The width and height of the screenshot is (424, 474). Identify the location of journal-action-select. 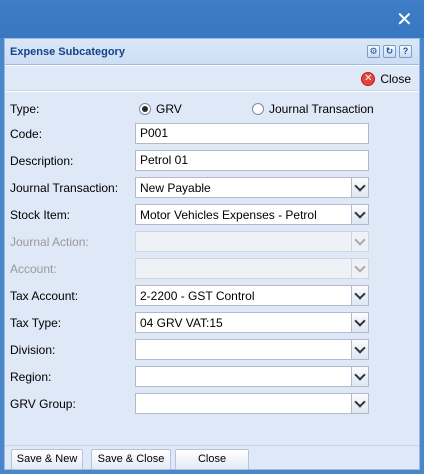
(252, 241).